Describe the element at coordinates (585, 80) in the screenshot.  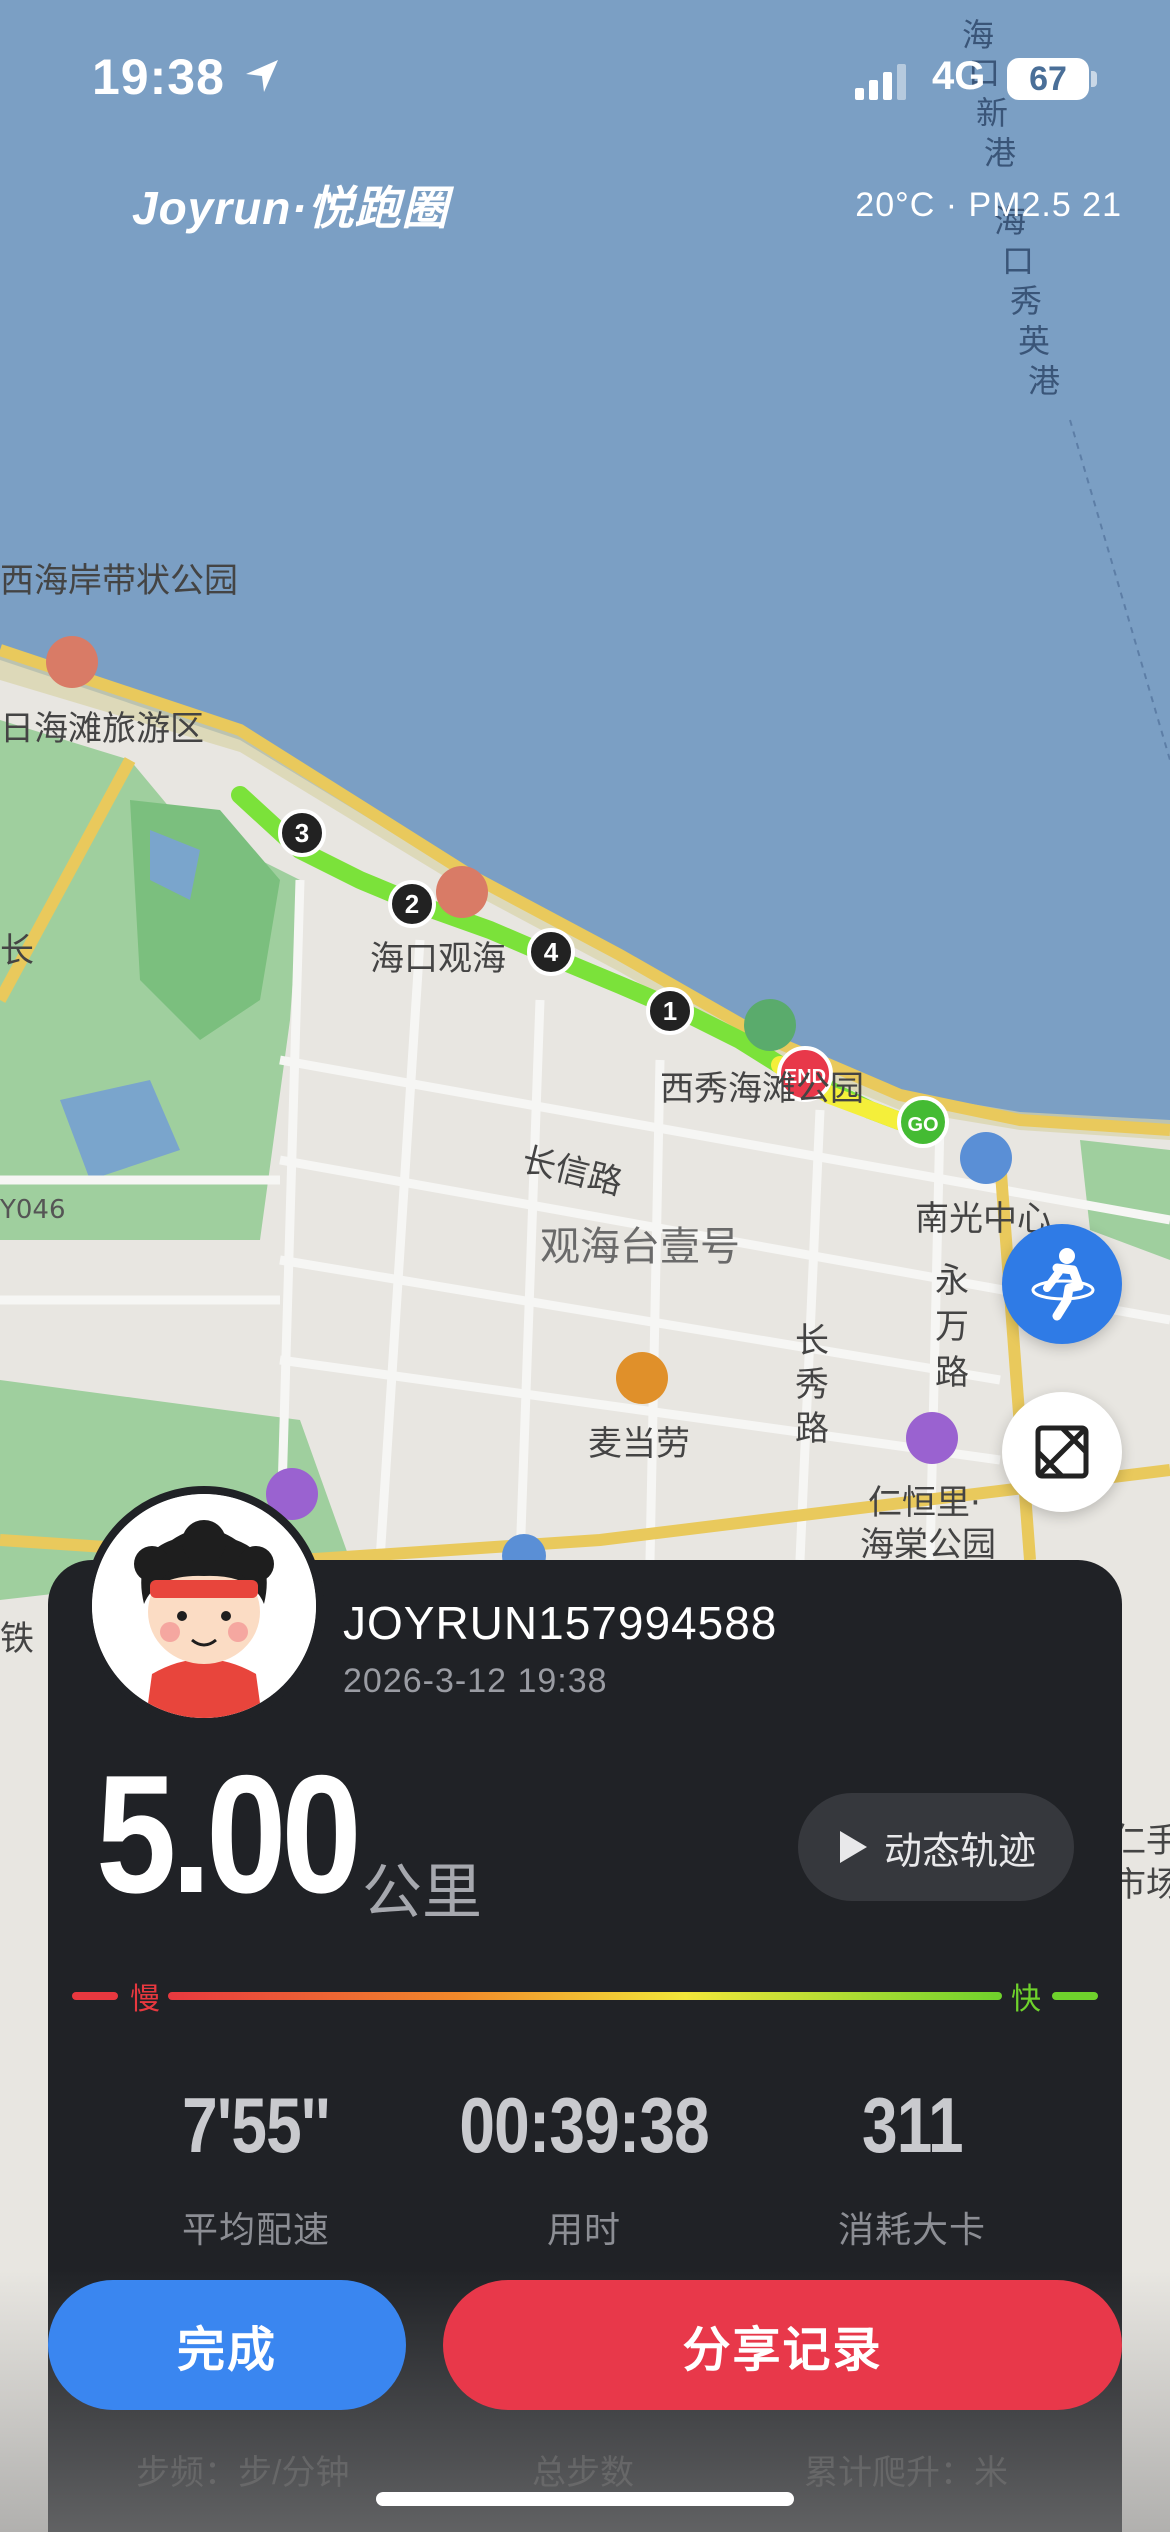
I see `status-bar: 19:38 4G 67` at that location.